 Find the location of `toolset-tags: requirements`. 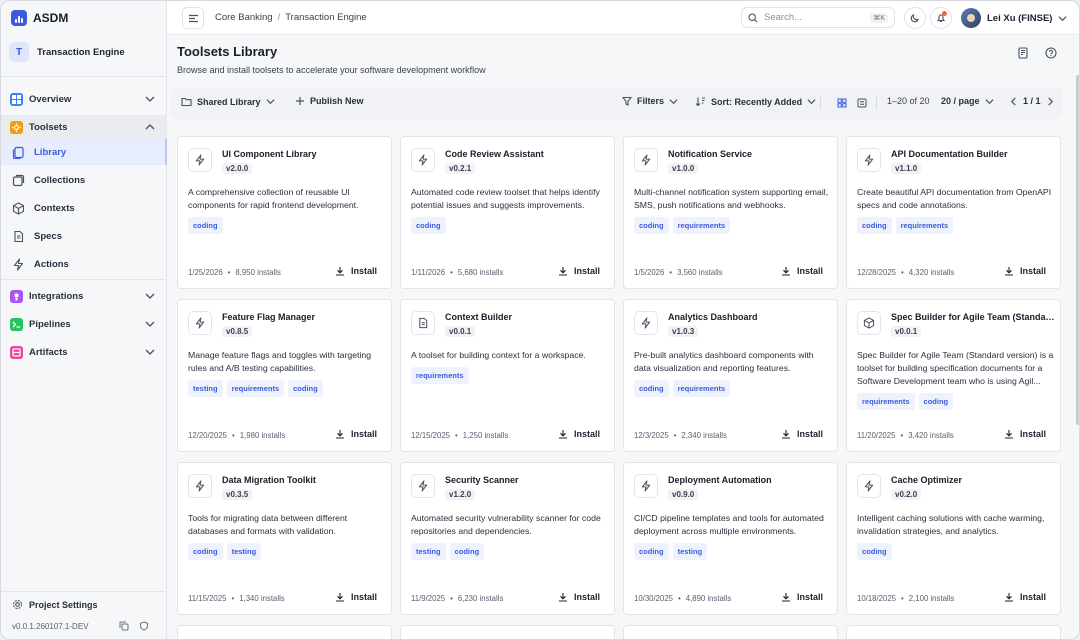

toolset-tags: requirements is located at coordinates (509, 375).